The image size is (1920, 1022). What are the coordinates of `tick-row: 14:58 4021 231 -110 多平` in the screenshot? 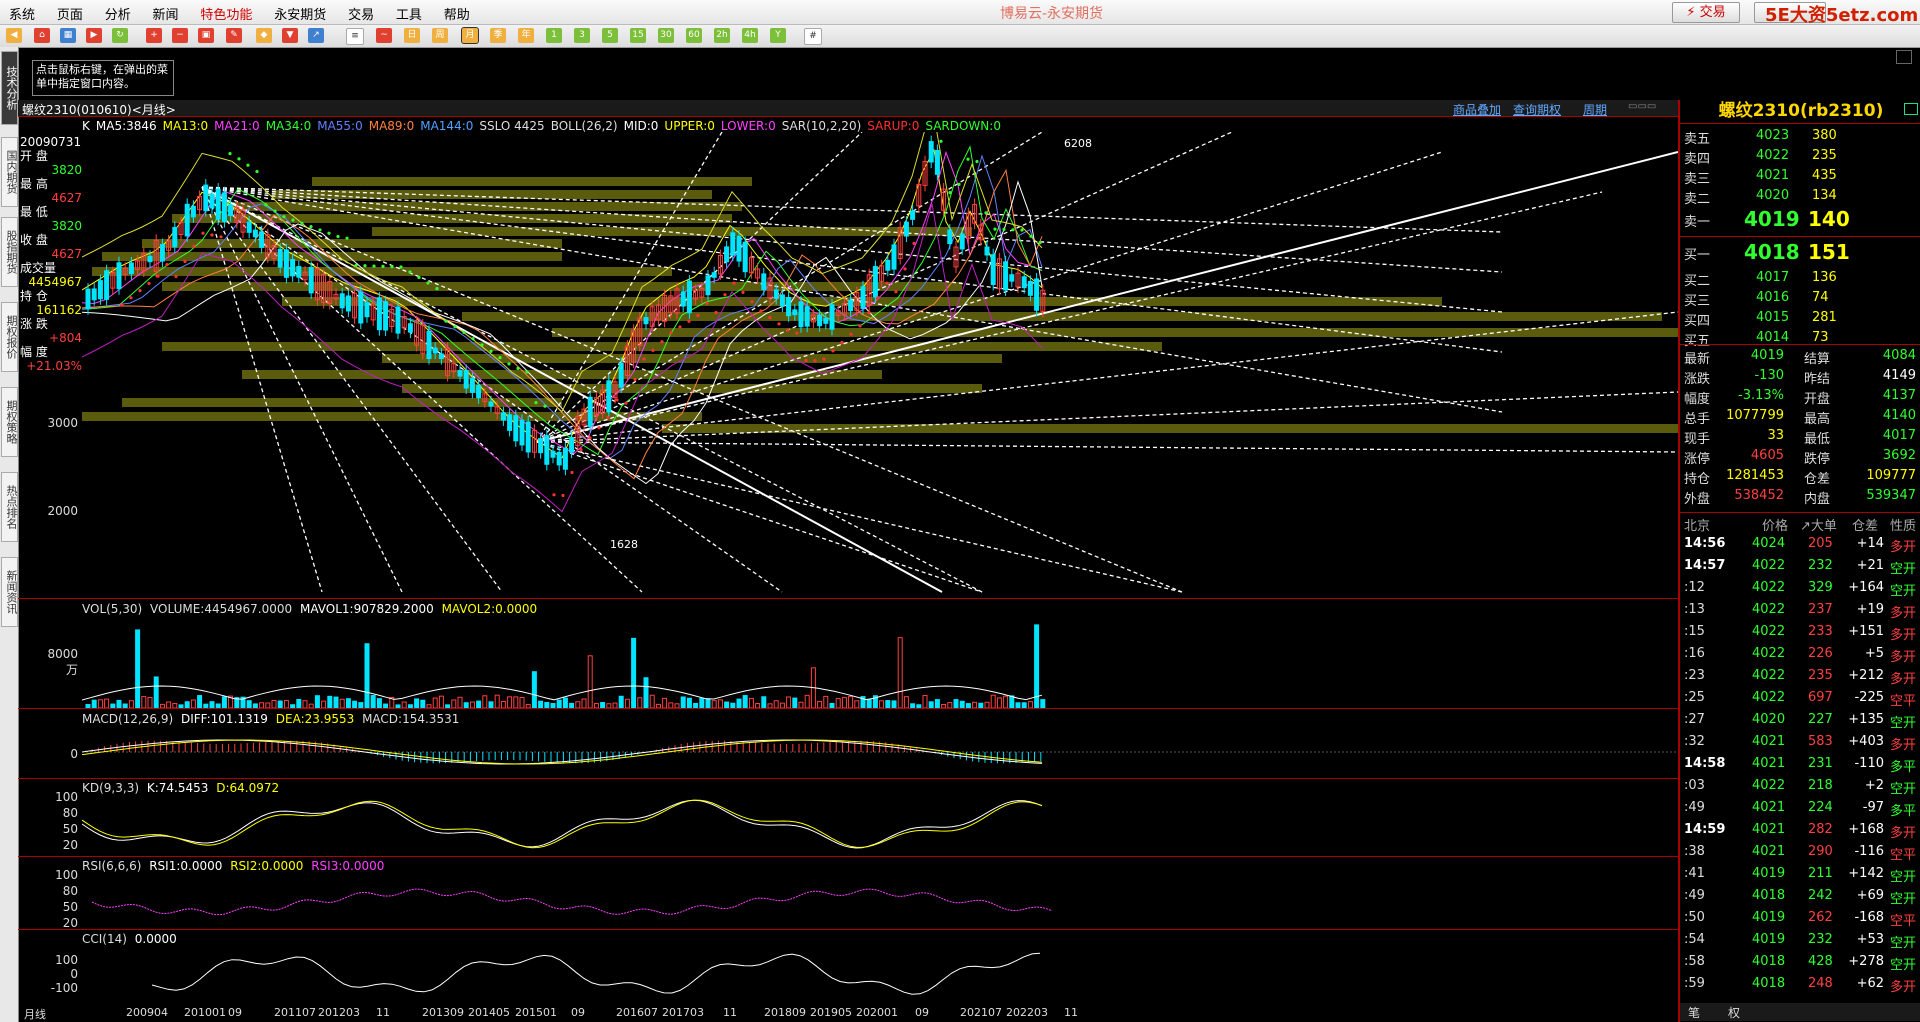 It's located at (1802, 765).